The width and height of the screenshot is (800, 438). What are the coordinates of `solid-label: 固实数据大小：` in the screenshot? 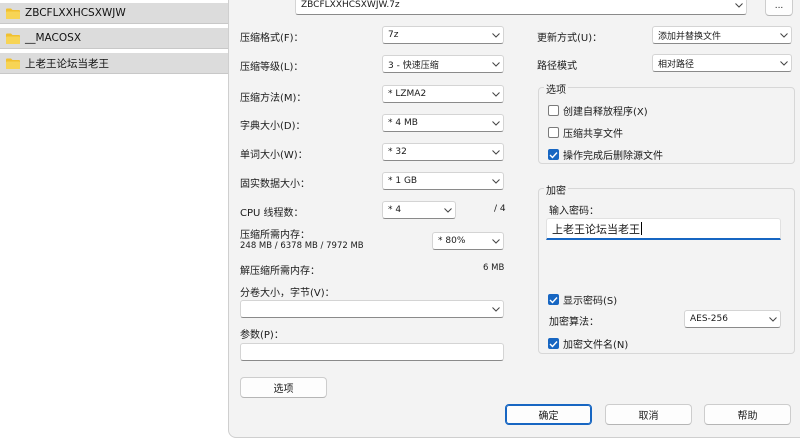 It's located at (275, 184).